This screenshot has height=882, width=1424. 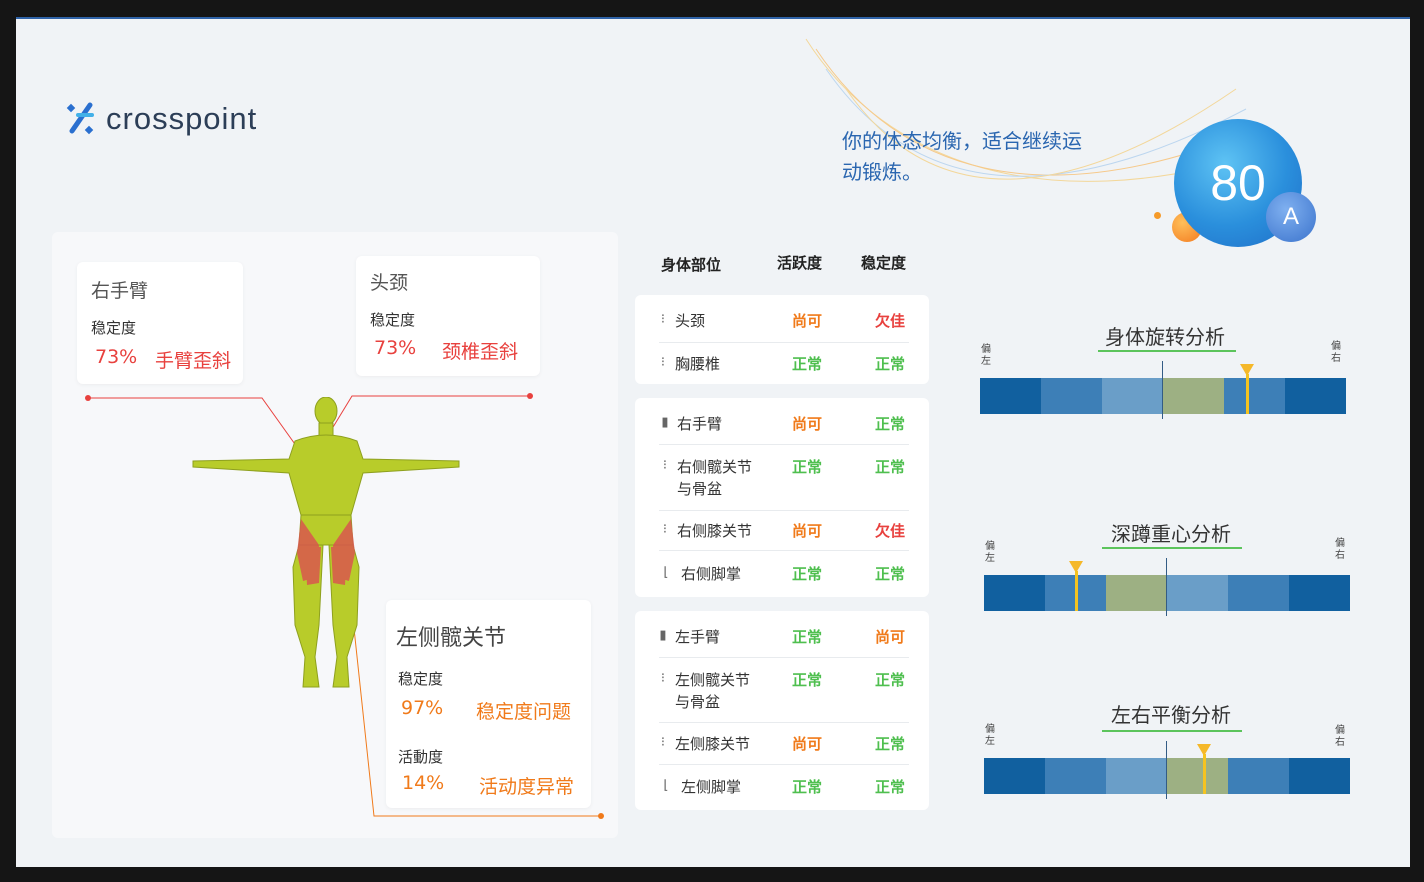 I want to click on rotation-analysis: 身体旋转分析 偏左 偏右, so click(x=1163, y=369).